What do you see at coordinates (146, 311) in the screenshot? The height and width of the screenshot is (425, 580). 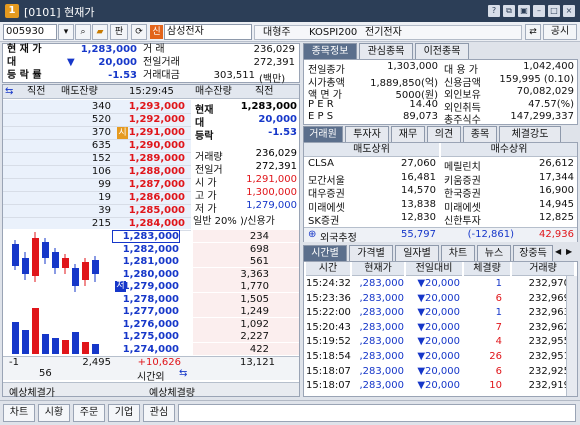 I see `bid-price: 1,277,000` at bounding box center [146, 311].